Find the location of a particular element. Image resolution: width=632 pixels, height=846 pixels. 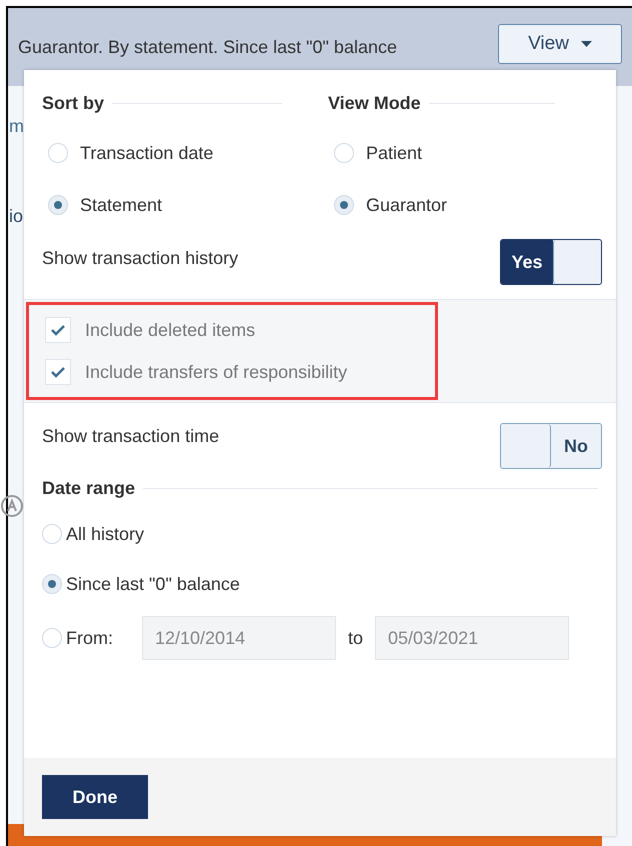

checkbox-label: Include transfers of responsibility is located at coordinates (216, 372).